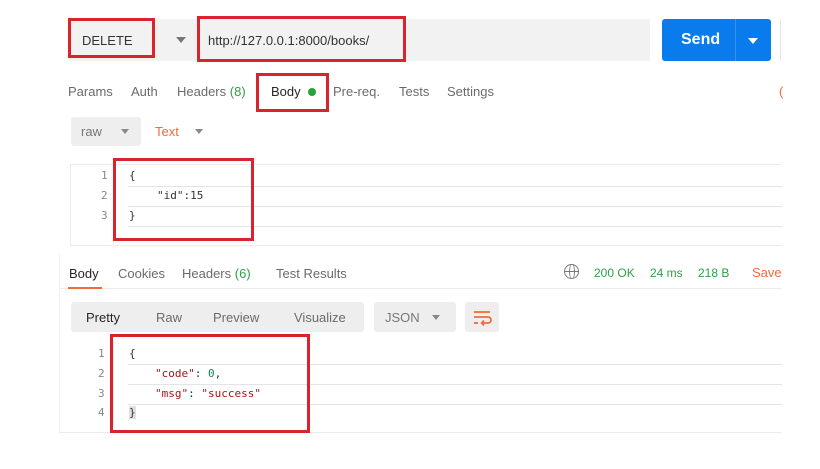  Describe the element at coordinates (402, 317) in the screenshot. I see `format-label: JSON` at that location.